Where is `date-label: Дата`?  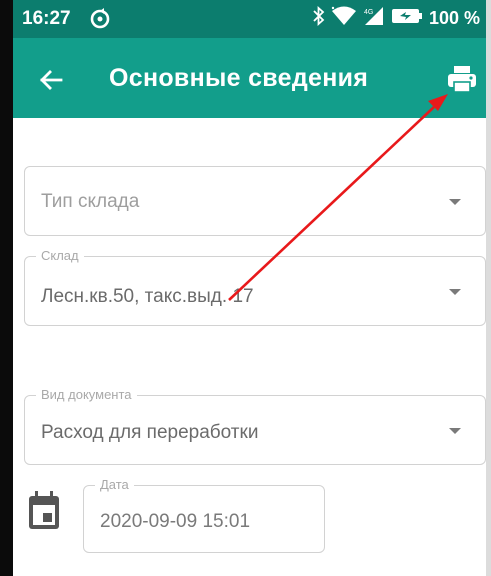
date-label: Дата is located at coordinates (114, 485).